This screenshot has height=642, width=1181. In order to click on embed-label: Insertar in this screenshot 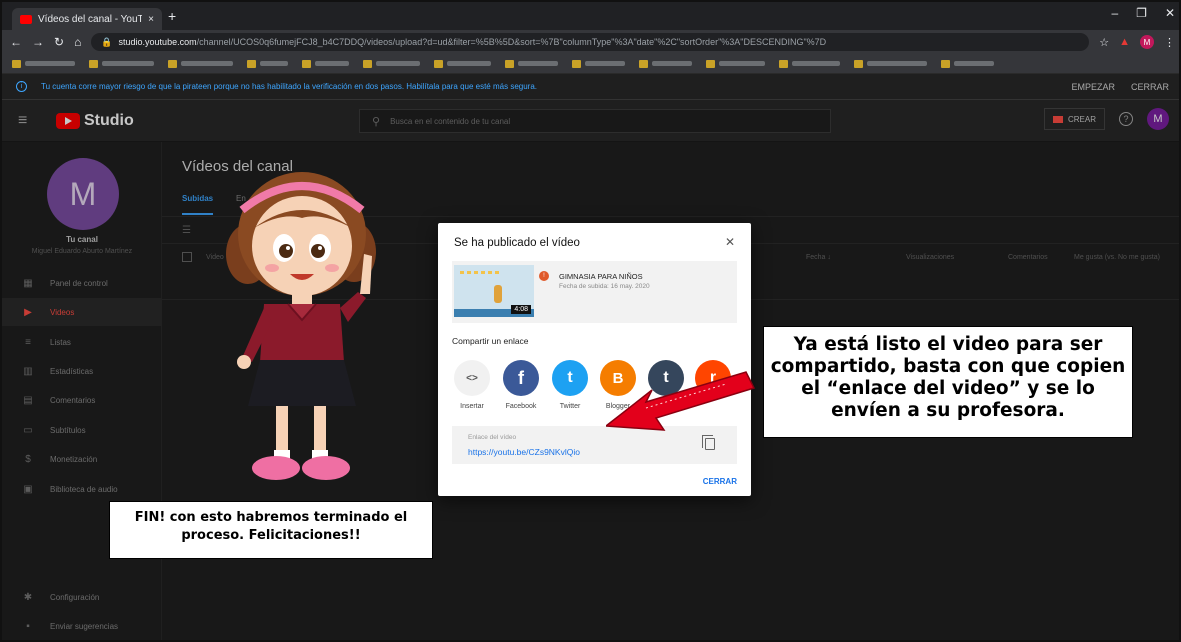, I will do `click(472, 406)`.